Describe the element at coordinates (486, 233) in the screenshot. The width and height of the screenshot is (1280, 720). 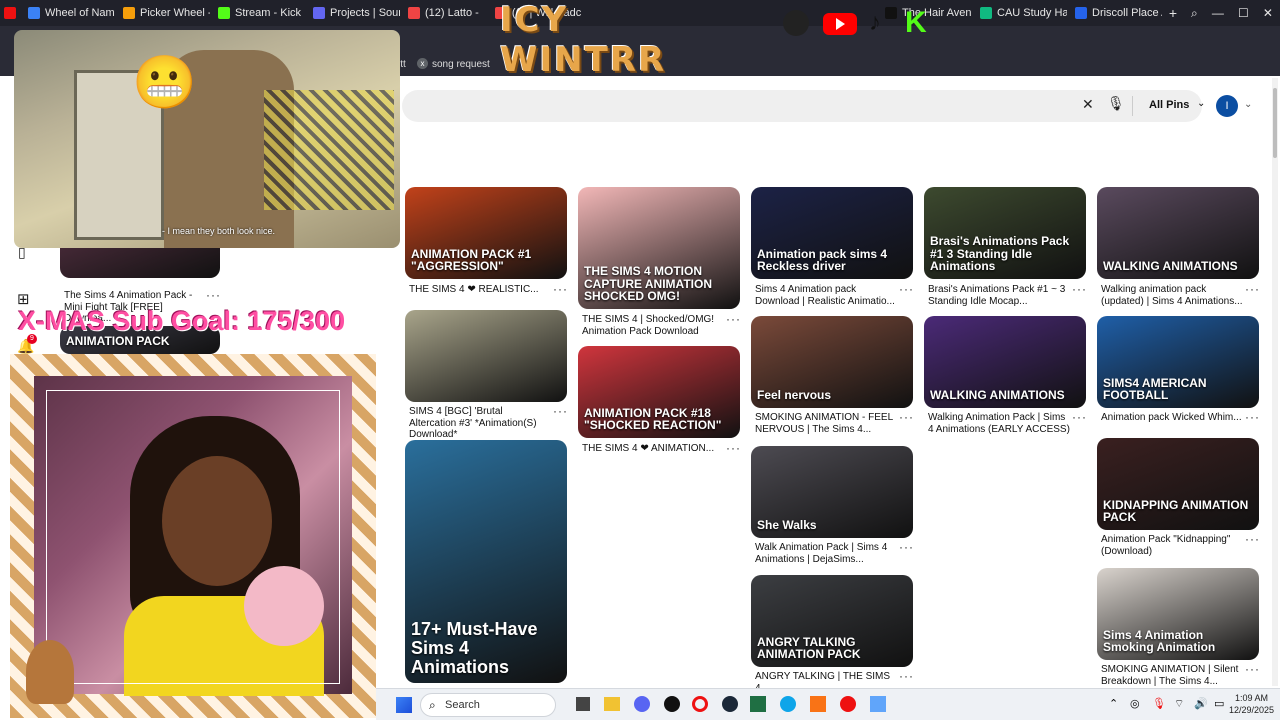
I see `pin-image: ANIMATION PACK #1 "AGGRESSION"` at that location.